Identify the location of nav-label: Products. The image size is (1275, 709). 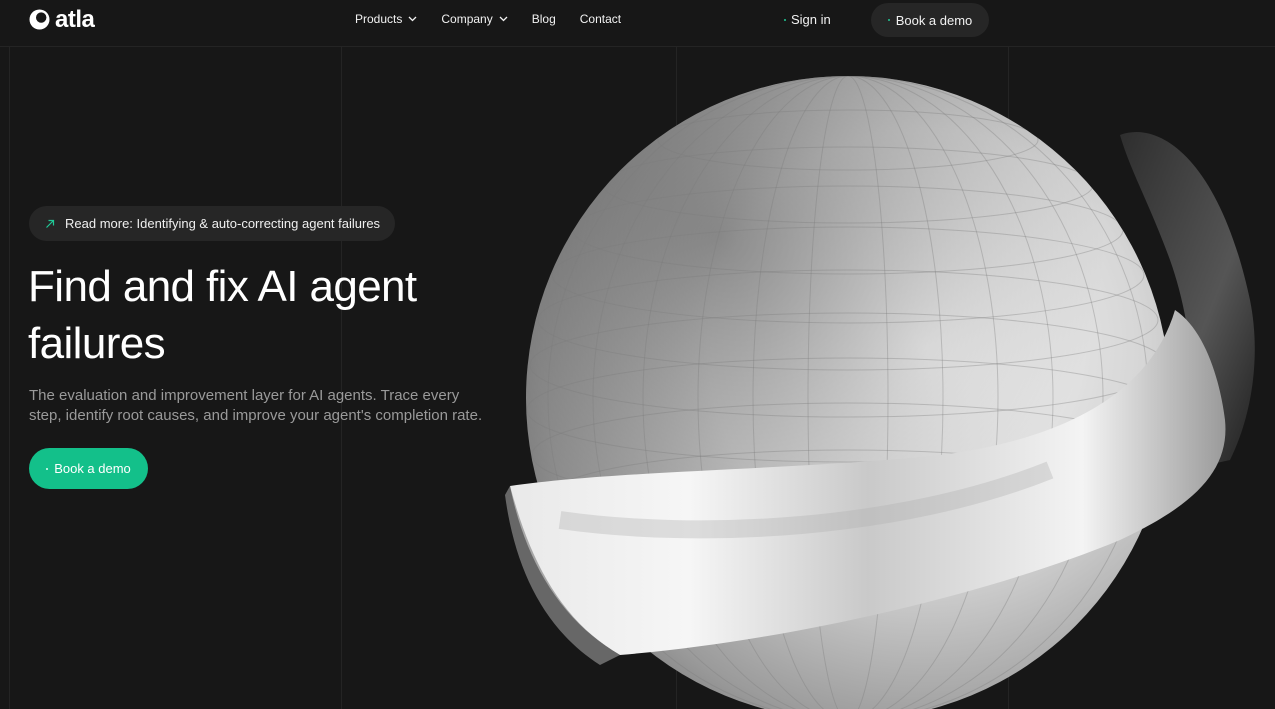
(379, 19).